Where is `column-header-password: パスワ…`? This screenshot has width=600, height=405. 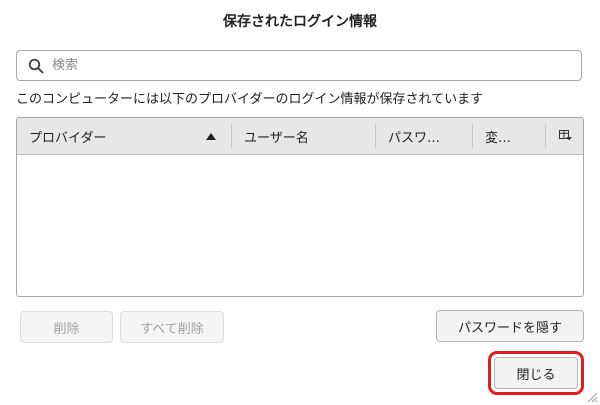 column-header-password: パスワ… is located at coordinates (424, 136).